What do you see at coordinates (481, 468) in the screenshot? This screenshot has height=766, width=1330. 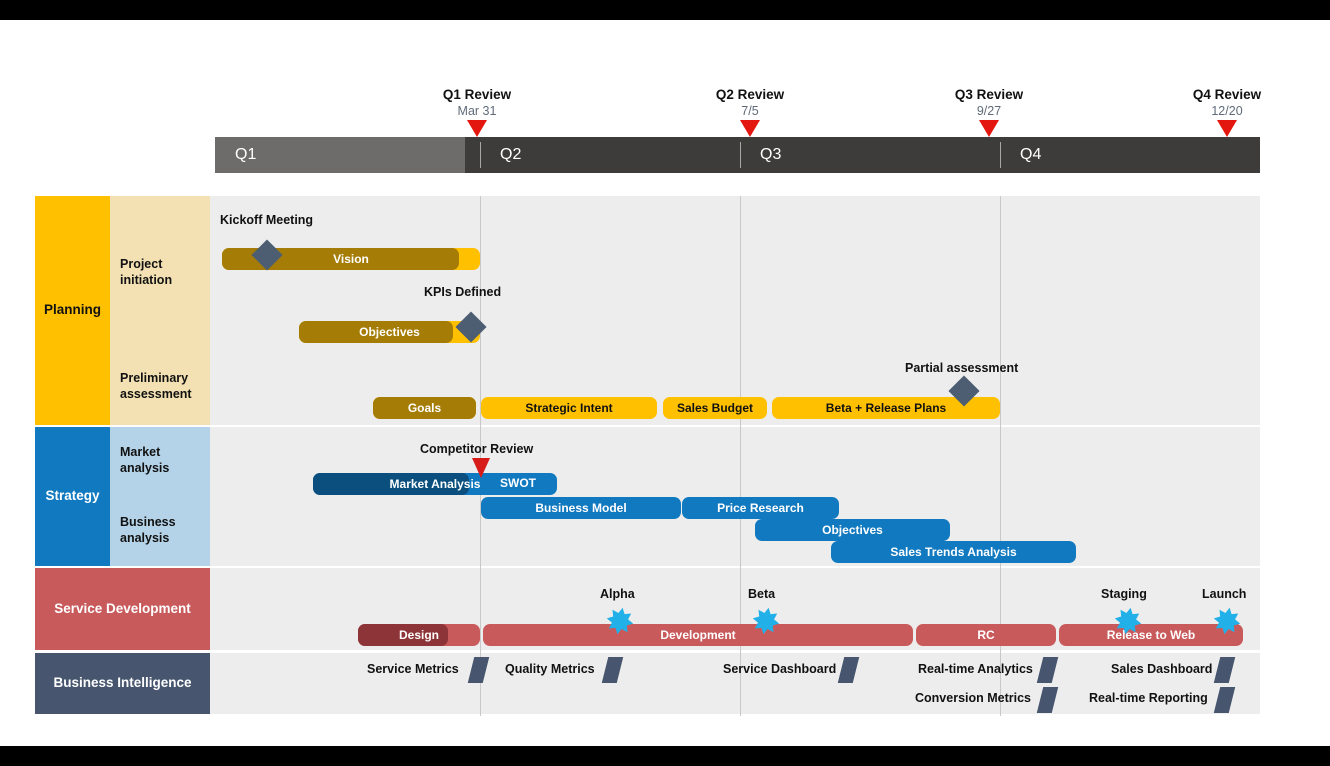 I see `milestone-flag-icon` at bounding box center [481, 468].